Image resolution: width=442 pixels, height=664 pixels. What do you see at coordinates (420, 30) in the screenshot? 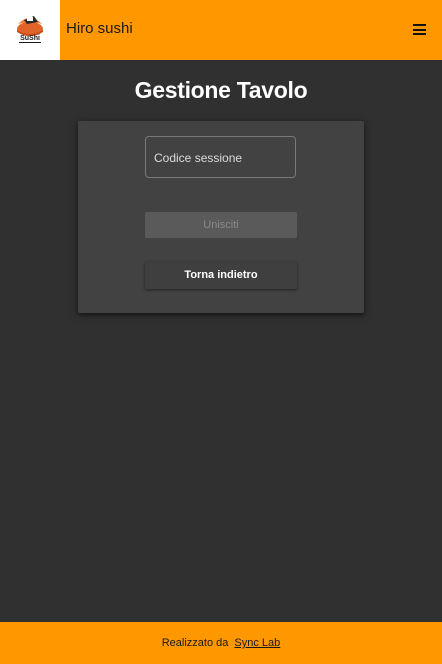
I see `menu-button` at bounding box center [420, 30].